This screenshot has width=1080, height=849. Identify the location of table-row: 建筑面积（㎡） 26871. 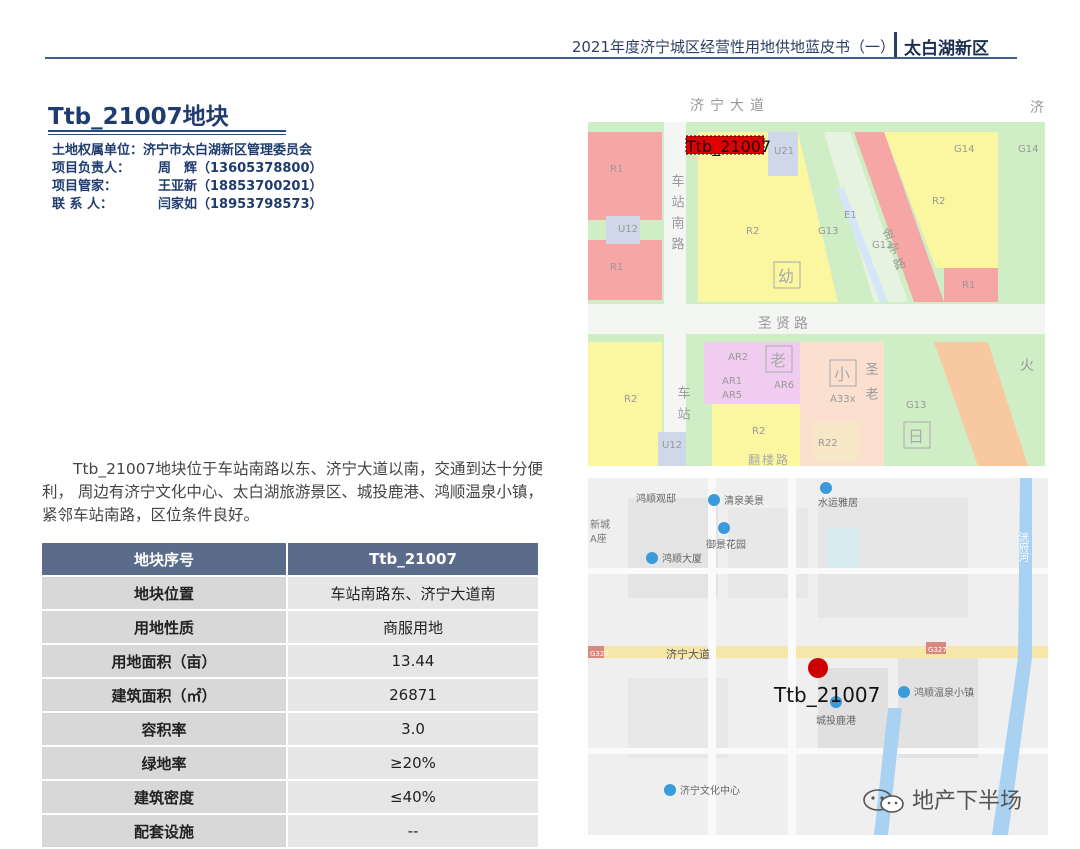
(290, 695).